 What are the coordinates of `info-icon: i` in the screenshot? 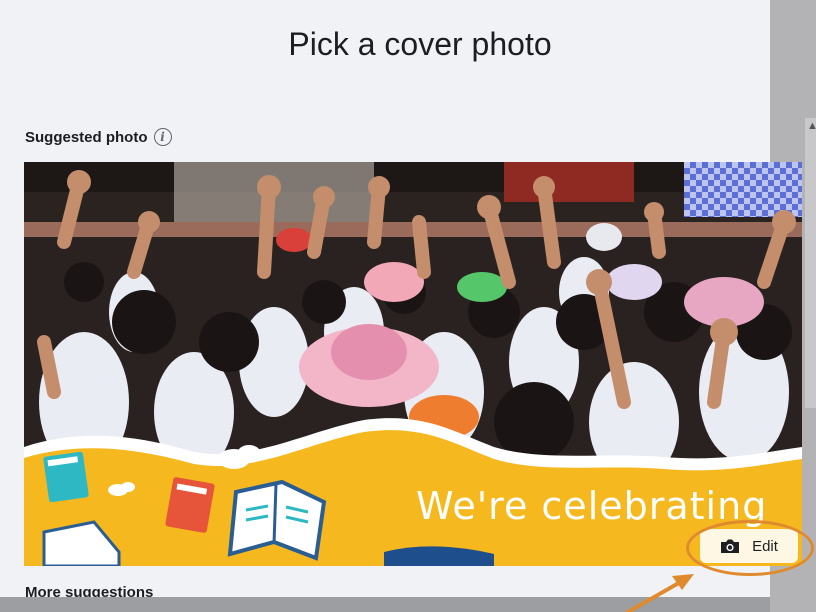 It's located at (162, 137).